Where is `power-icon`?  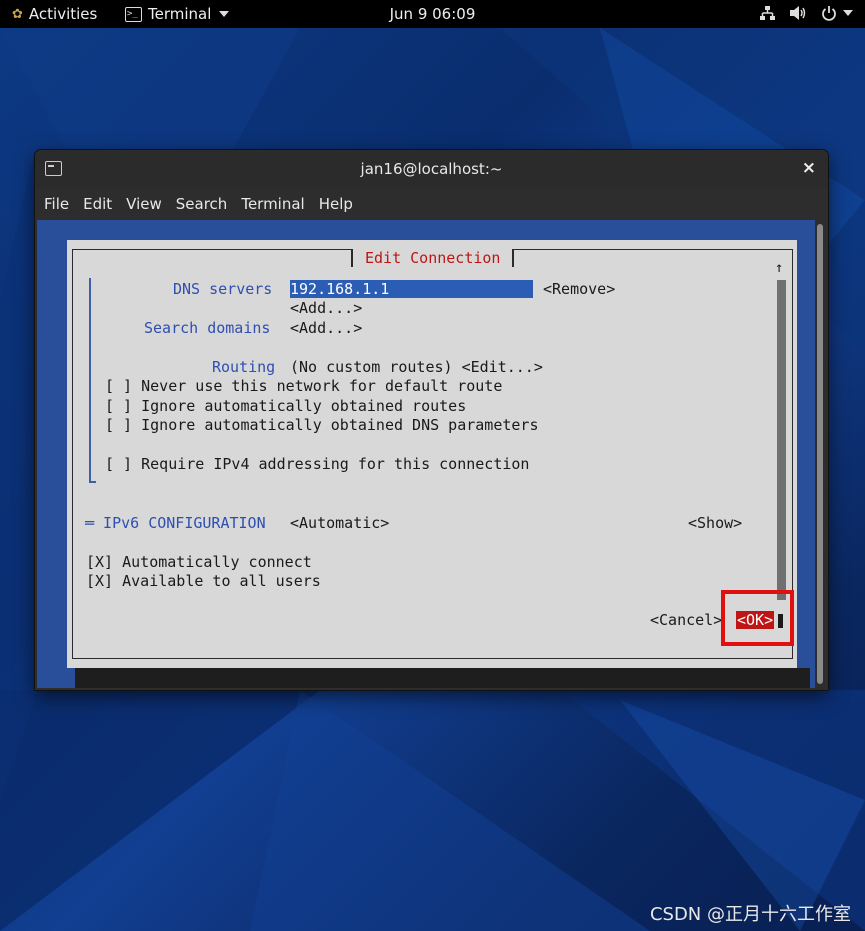
power-icon is located at coordinates (829, 13).